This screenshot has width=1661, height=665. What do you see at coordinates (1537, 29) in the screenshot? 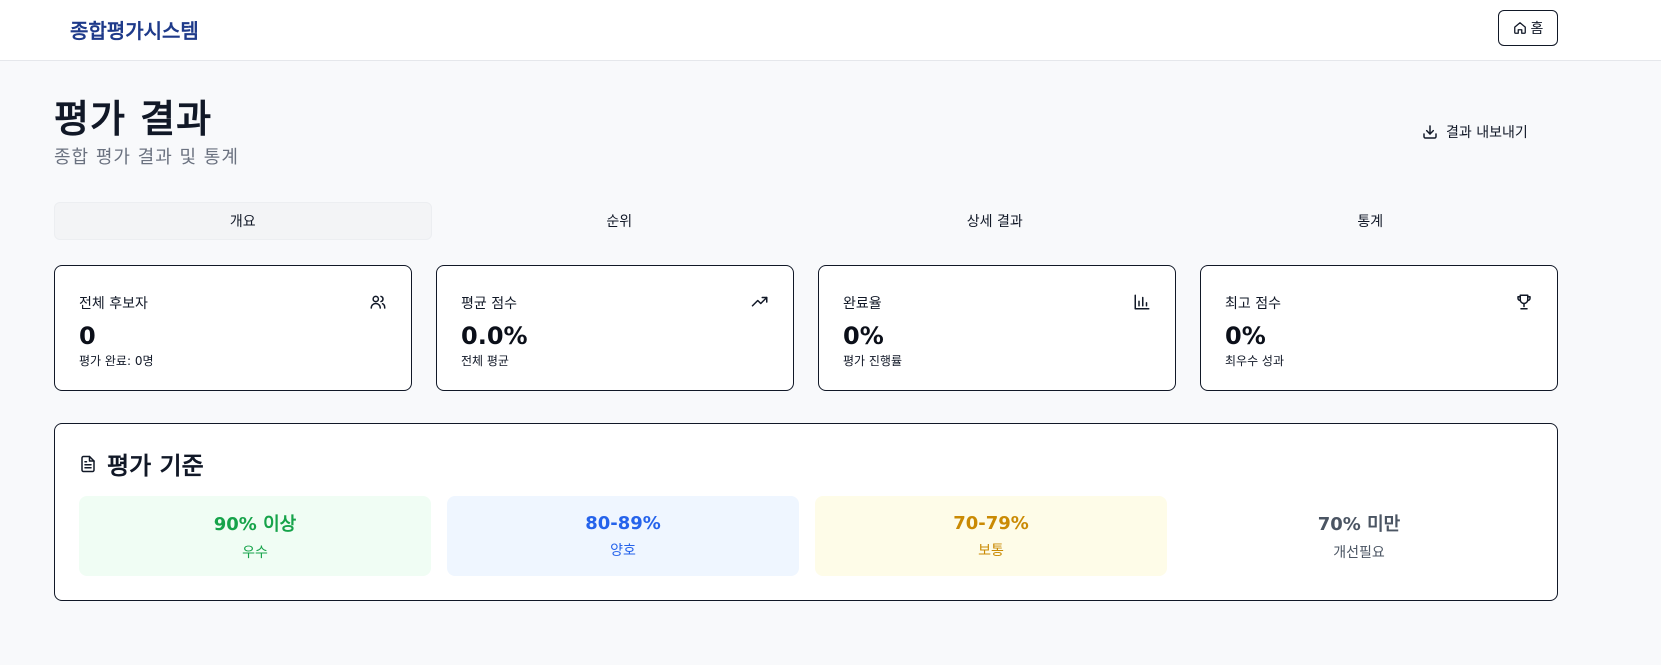
I see `home-button-label: 홈` at bounding box center [1537, 29].